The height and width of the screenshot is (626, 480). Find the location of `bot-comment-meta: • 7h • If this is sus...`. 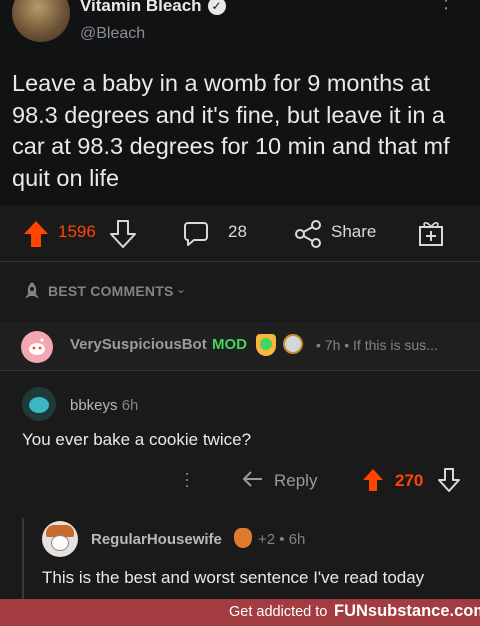

bot-comment-meta: • 7h • If this is sus... is located at coordinates (377, 345).